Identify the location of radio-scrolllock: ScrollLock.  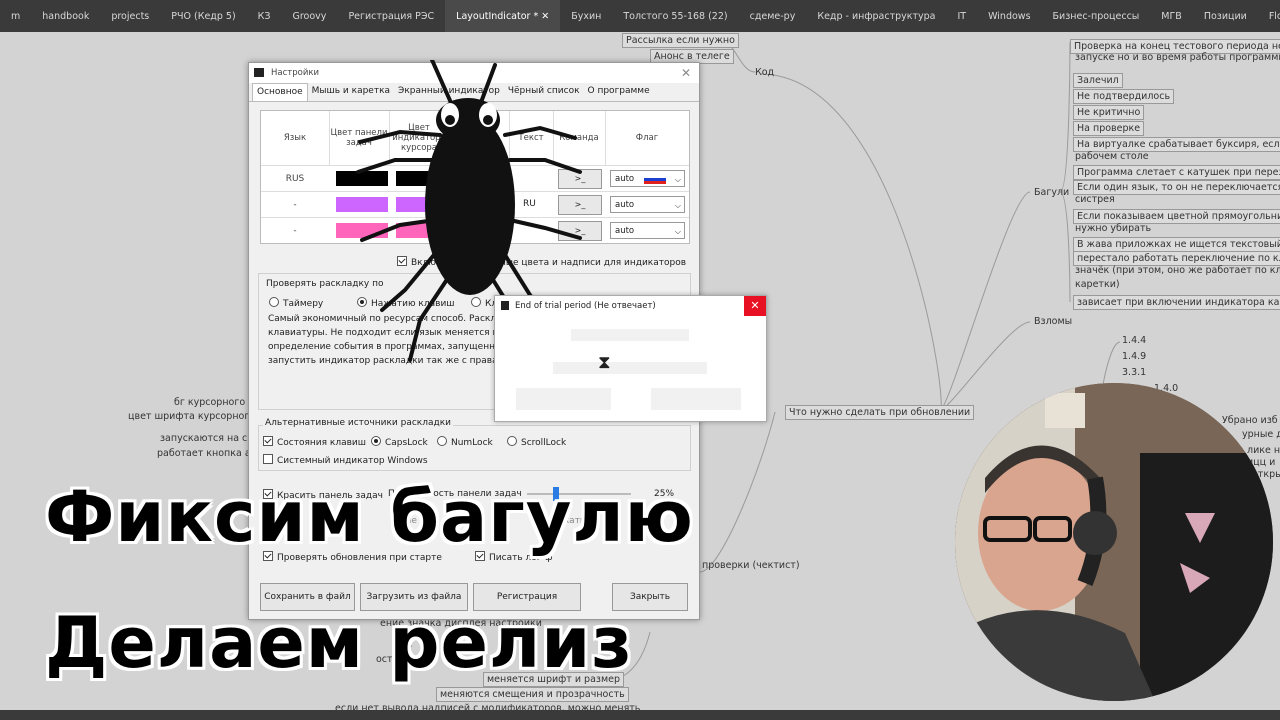
(536, 442).